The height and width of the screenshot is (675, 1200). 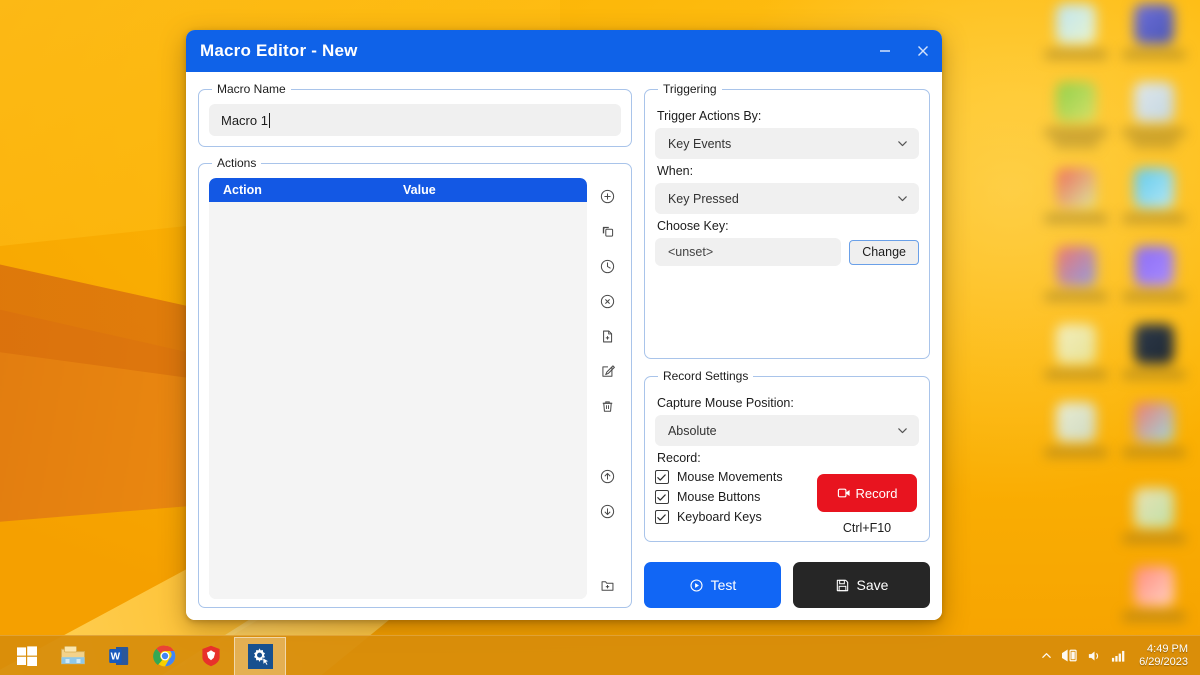 I want to click on record-camera-icon, so click(x=843, y=493).